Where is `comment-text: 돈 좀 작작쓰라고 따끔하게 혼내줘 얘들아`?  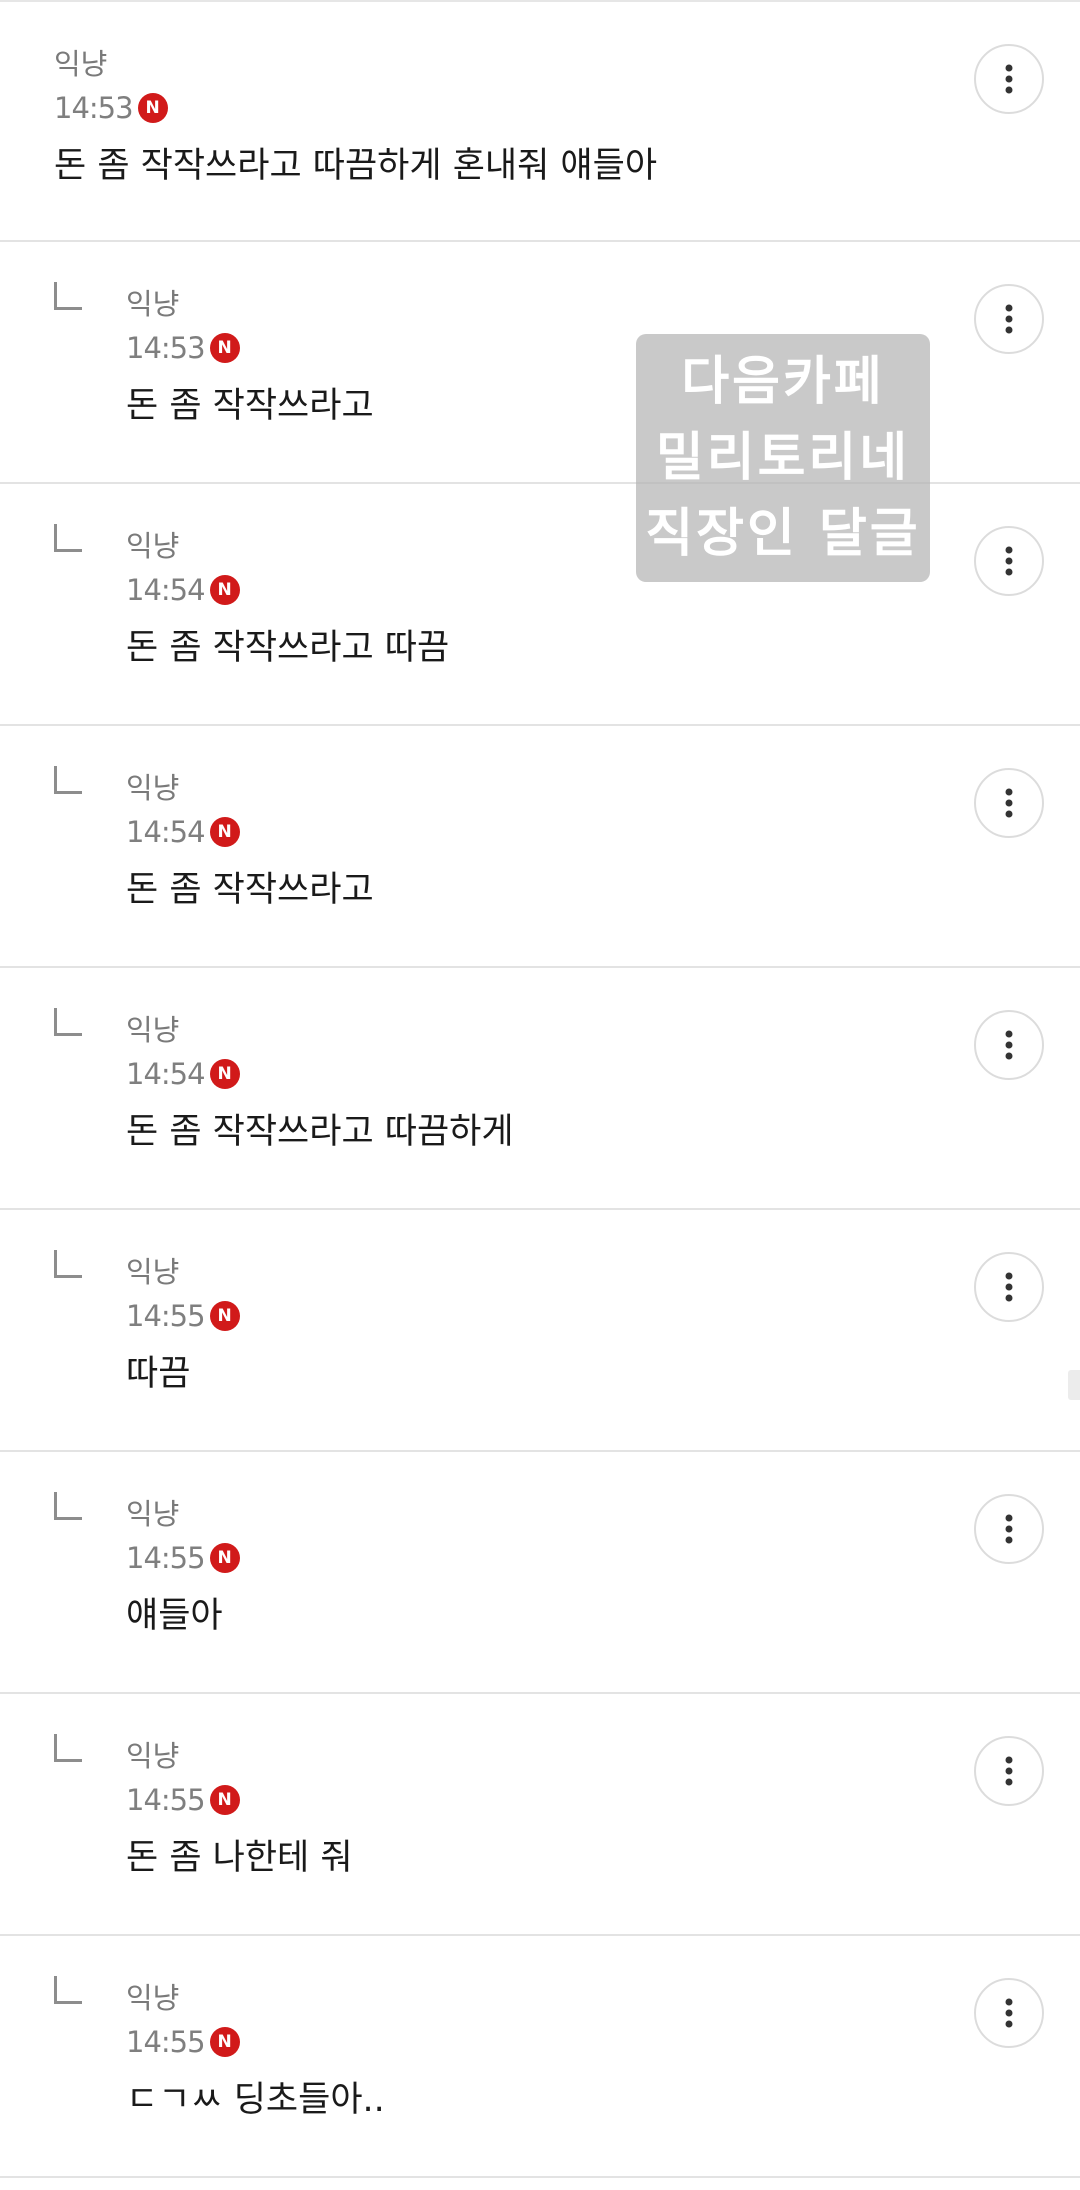 comment-text: 돈 좀 작작쓰라고 따끔하게 혼내줘 얘들아 is located at coordinates (356, 166).